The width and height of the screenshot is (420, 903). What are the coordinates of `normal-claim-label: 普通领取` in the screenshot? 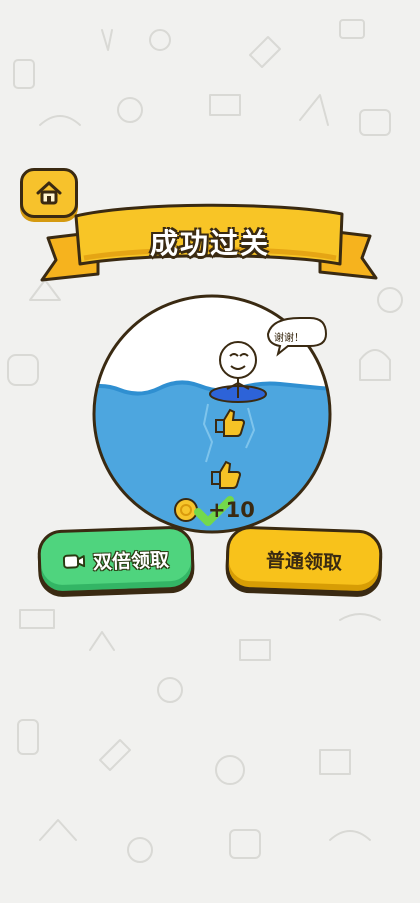 It's located at (304, 561).